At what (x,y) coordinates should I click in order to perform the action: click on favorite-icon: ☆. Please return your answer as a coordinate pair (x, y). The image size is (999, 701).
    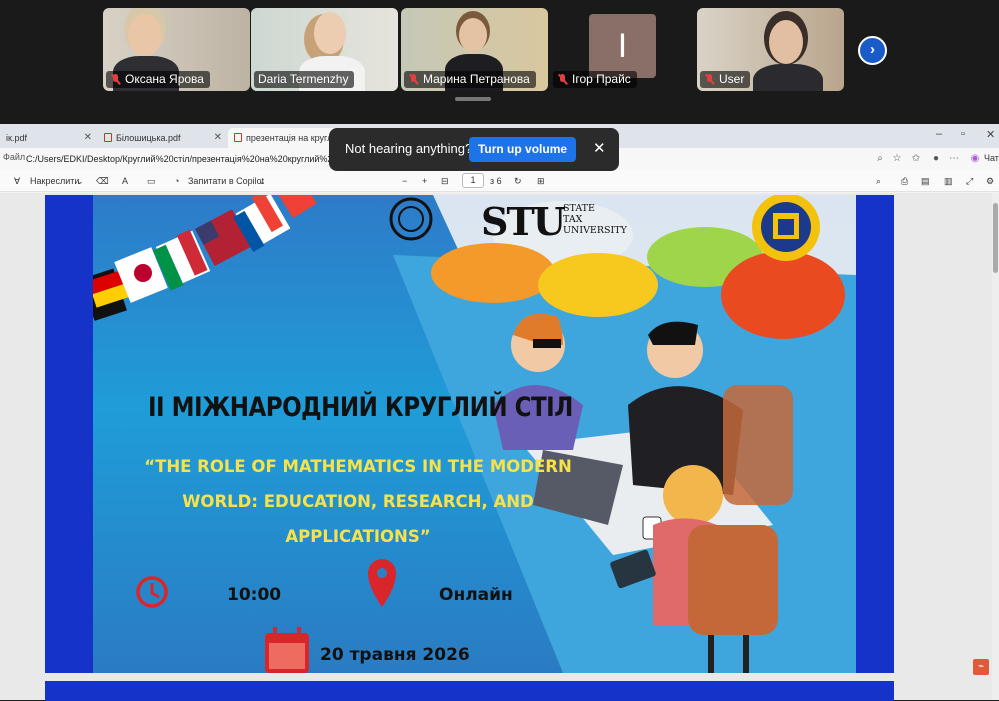
    Looking at the image, I should click on (897, 159).